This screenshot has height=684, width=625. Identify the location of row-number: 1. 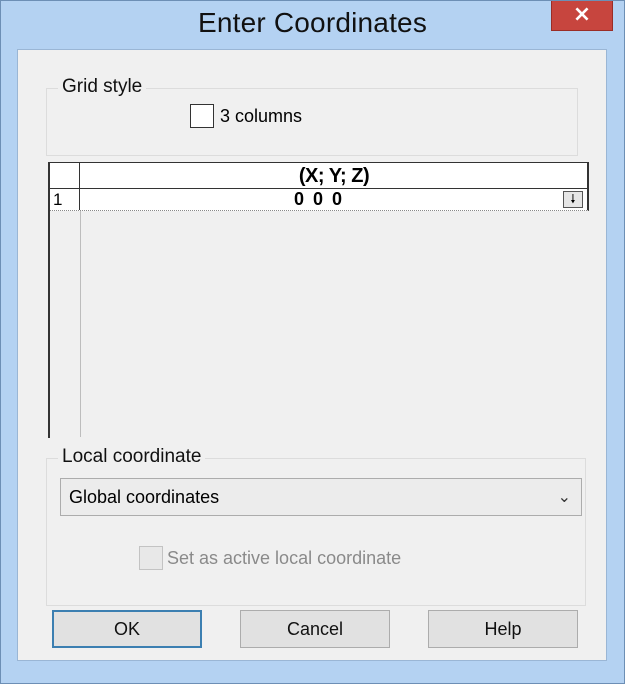
(65, 199).